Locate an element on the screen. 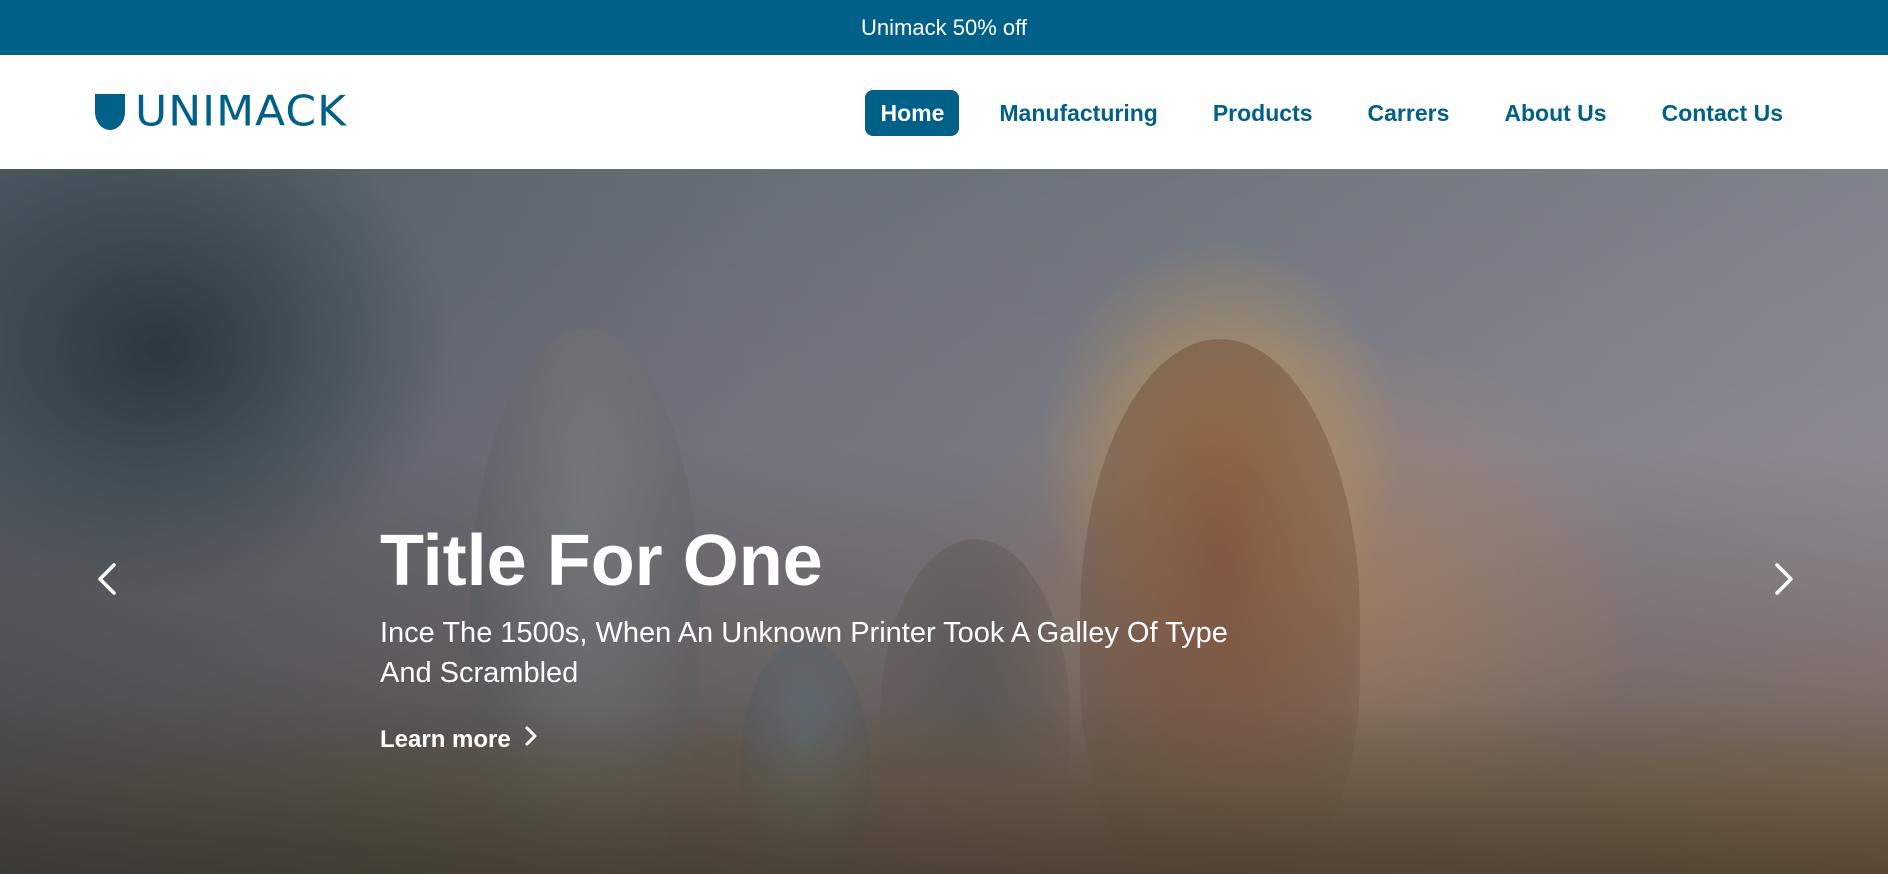 This screenshot has height=874, width=1888. nav-item-manufacturing: Manufacturing is located at coordinates (1078, 113).